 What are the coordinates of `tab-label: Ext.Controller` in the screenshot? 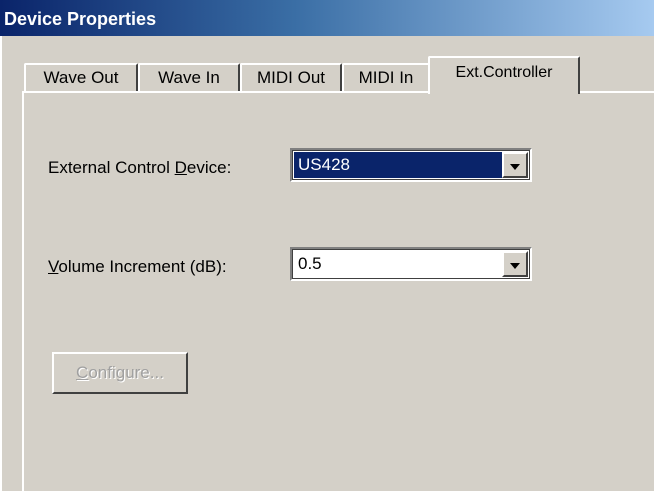 It's located at (504, 72).